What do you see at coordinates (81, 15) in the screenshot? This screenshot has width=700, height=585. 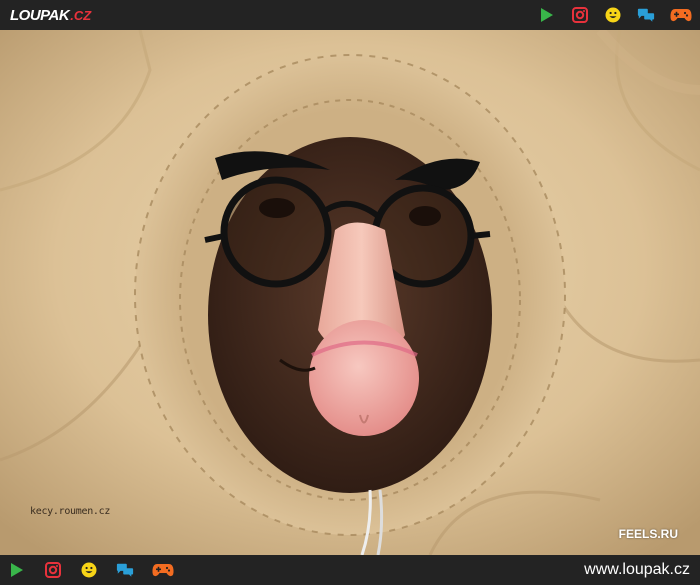 I see `logo-tld-text: .CZ` at bounding box center [81, 15].